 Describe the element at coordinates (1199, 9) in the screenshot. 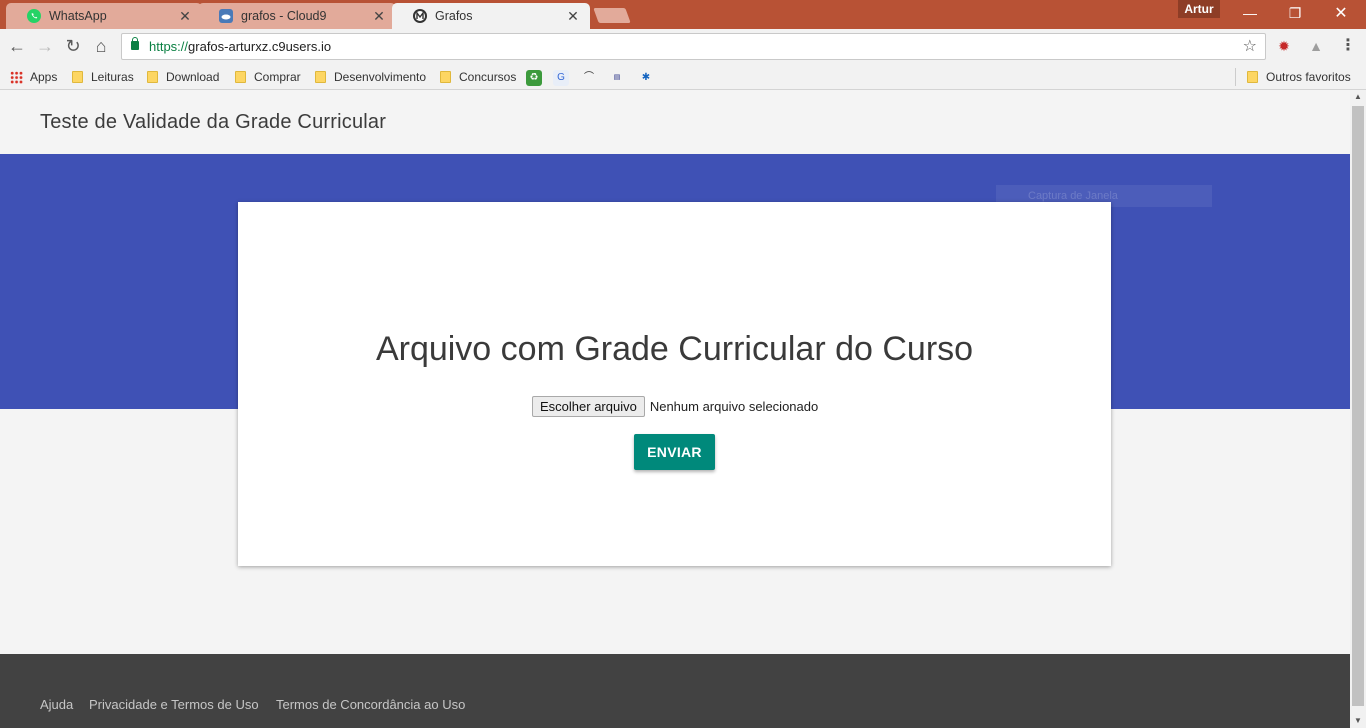

I see `profile-button: Artur` at that location.